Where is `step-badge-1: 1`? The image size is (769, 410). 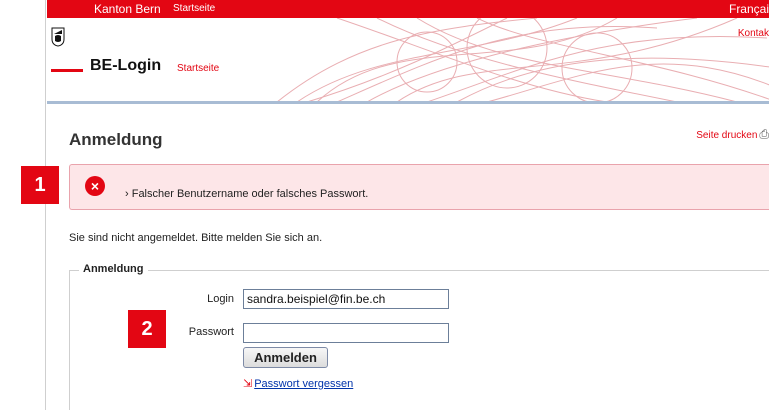
step-badge-1: 1 is located at coordinates (40, 185).